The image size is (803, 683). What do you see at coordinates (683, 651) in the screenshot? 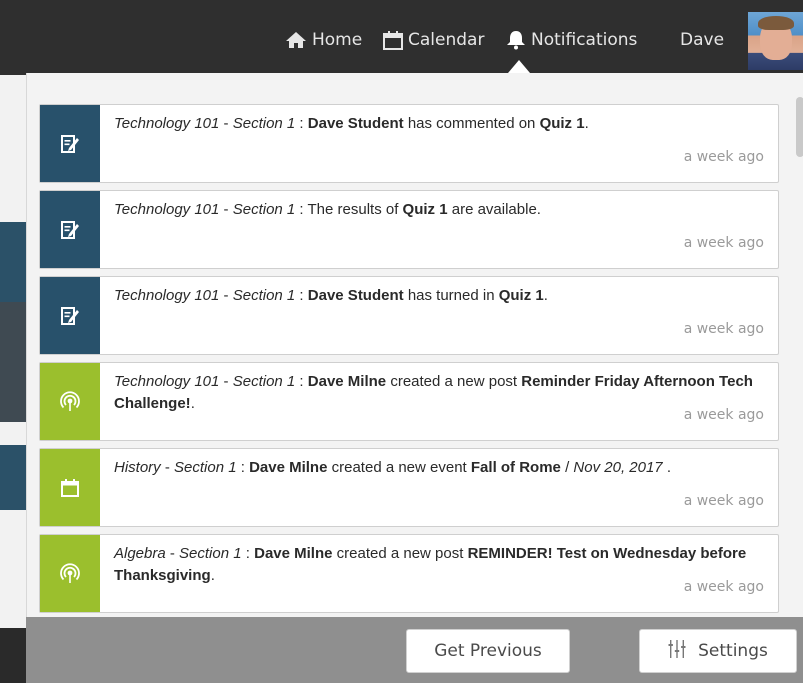
I see `sliders-icon` at bounding box center [683, 651].